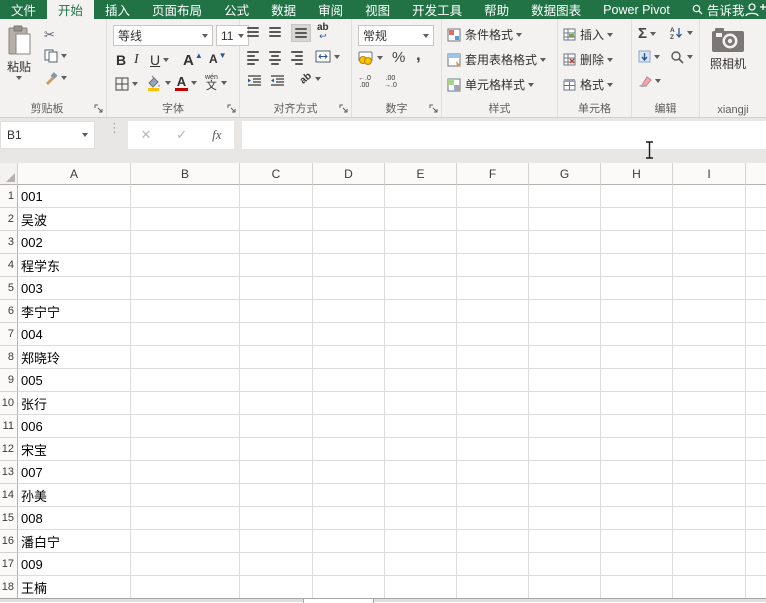  What do you see at coordinates (185, 265) in the screenshot?
I see `cell-B4` at bounding box center [185, 265].